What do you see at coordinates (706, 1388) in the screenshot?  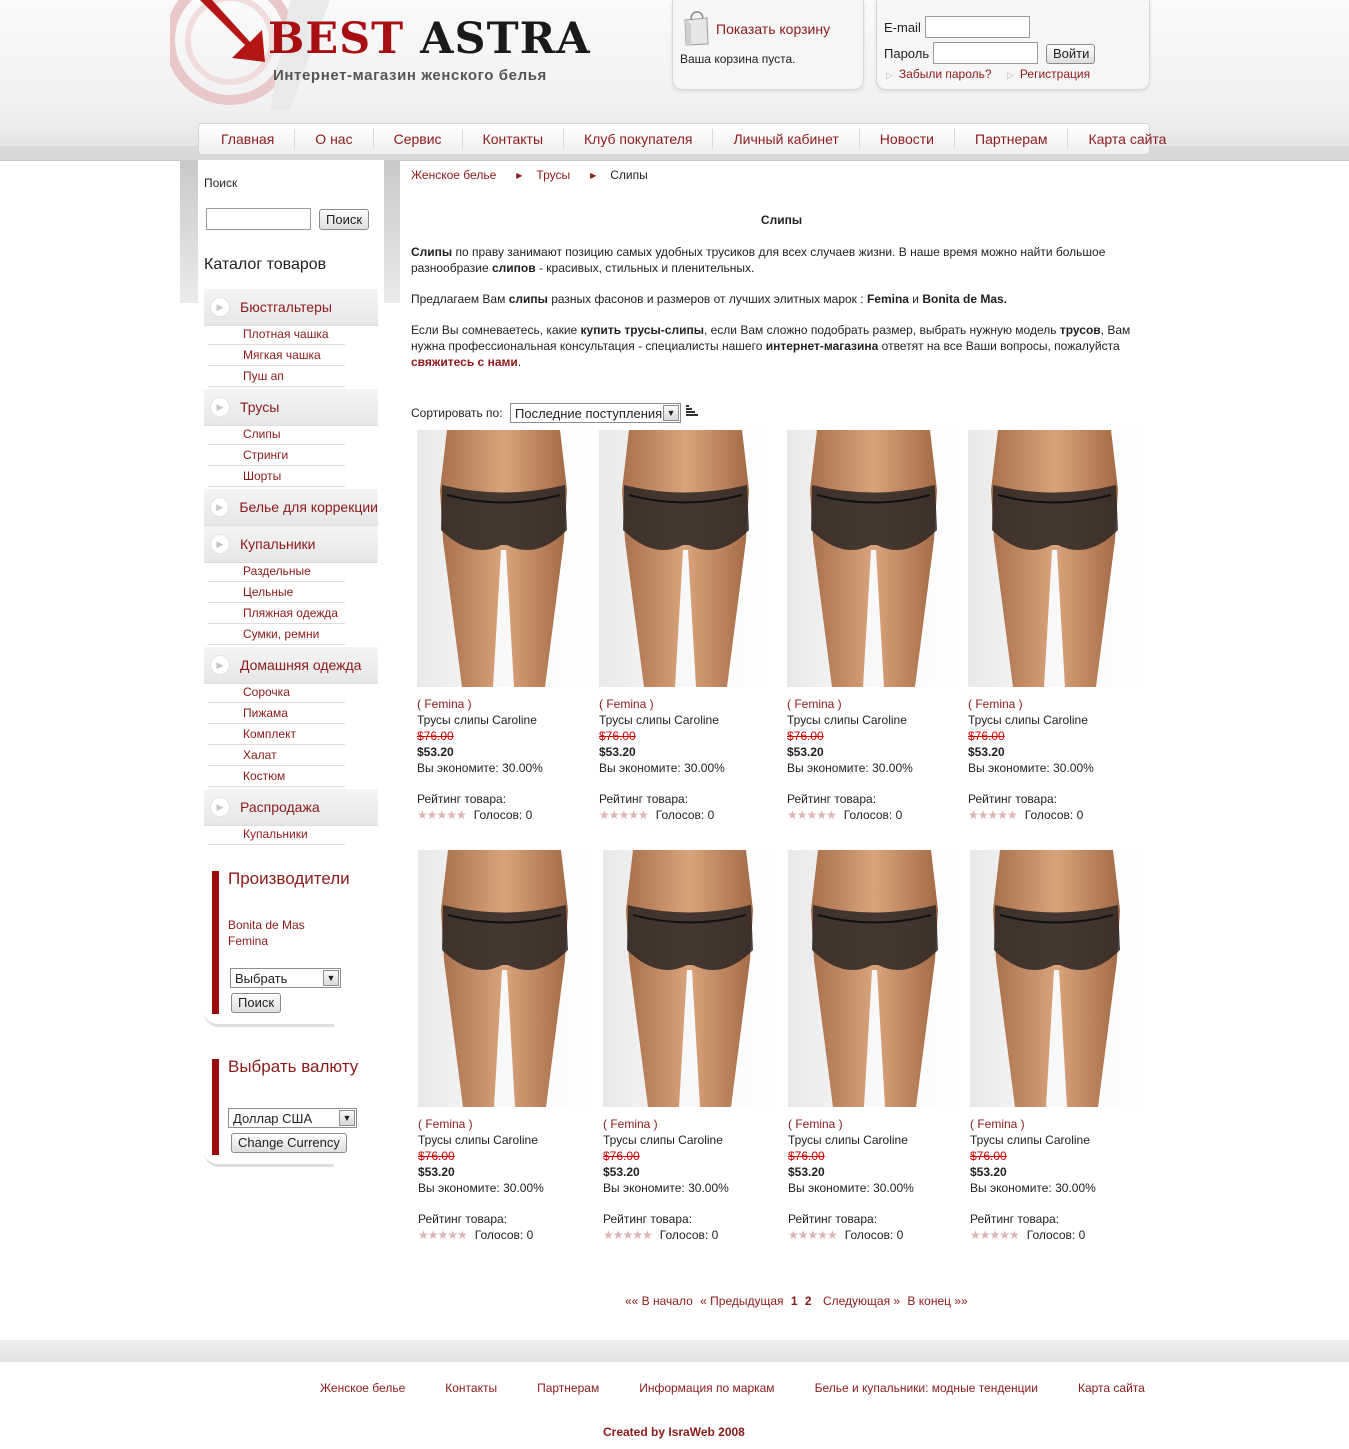 I see `footer-link: Информация по маркам` at bounding box center [706, 1388].